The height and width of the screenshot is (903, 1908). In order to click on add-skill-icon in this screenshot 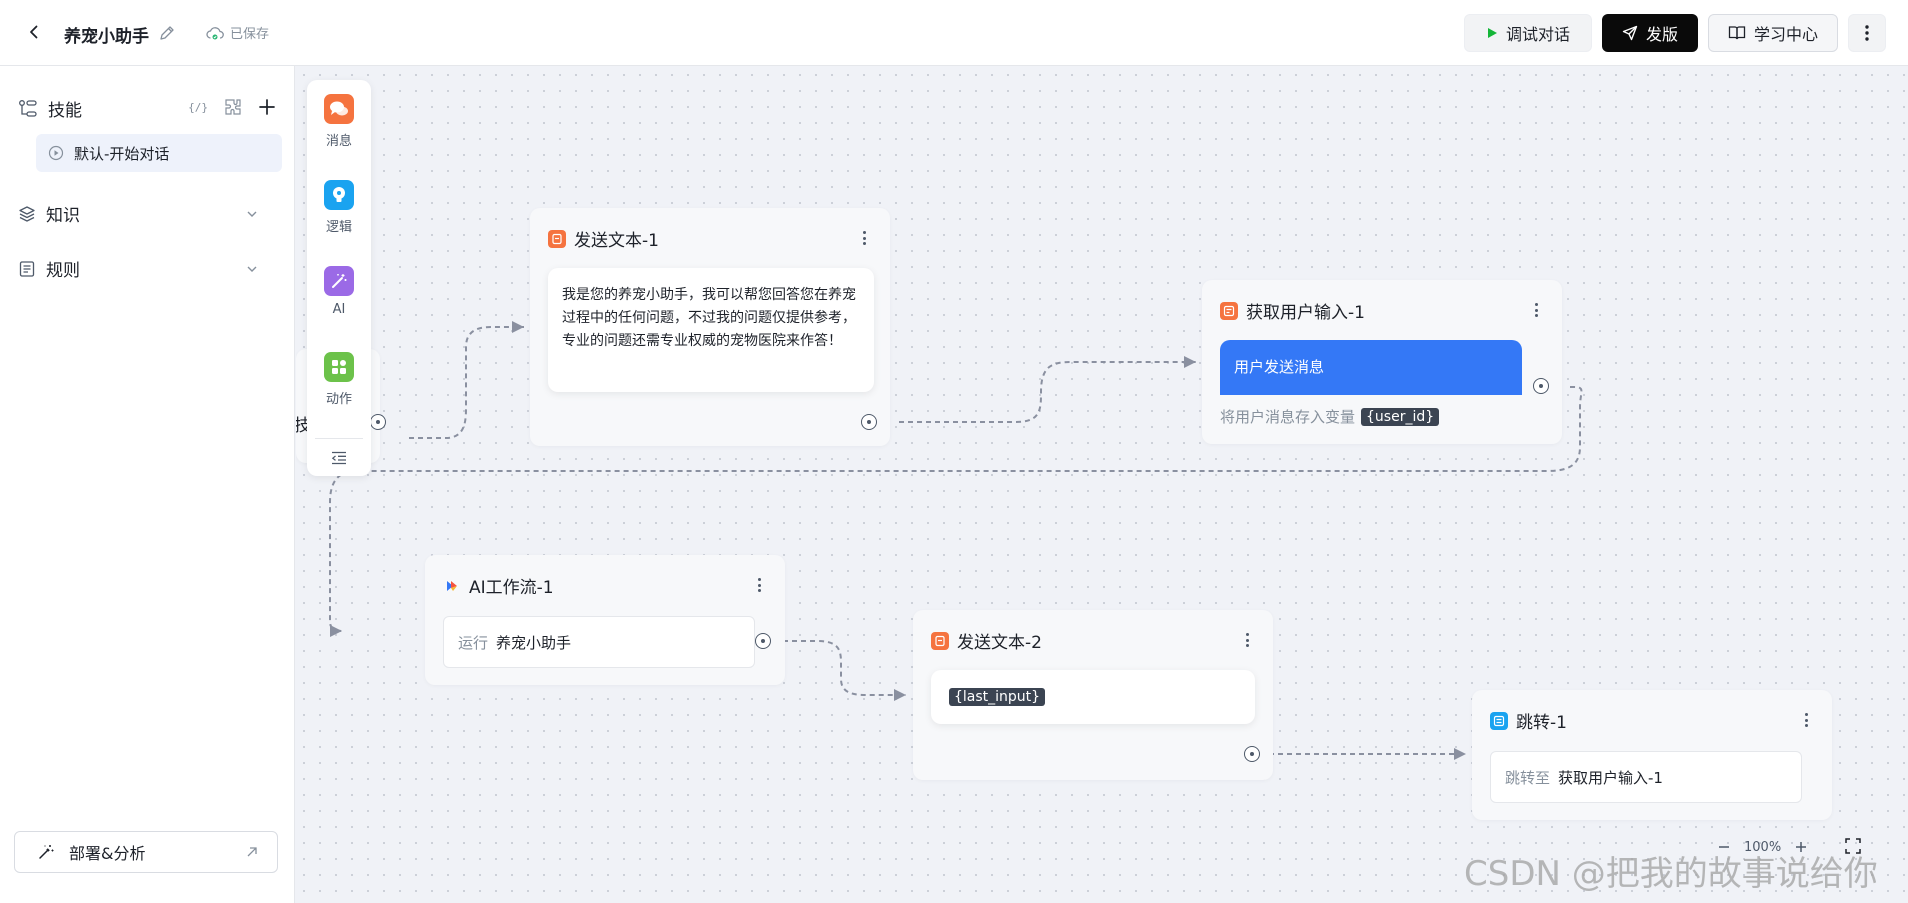, I will do `click(267, 107)`.